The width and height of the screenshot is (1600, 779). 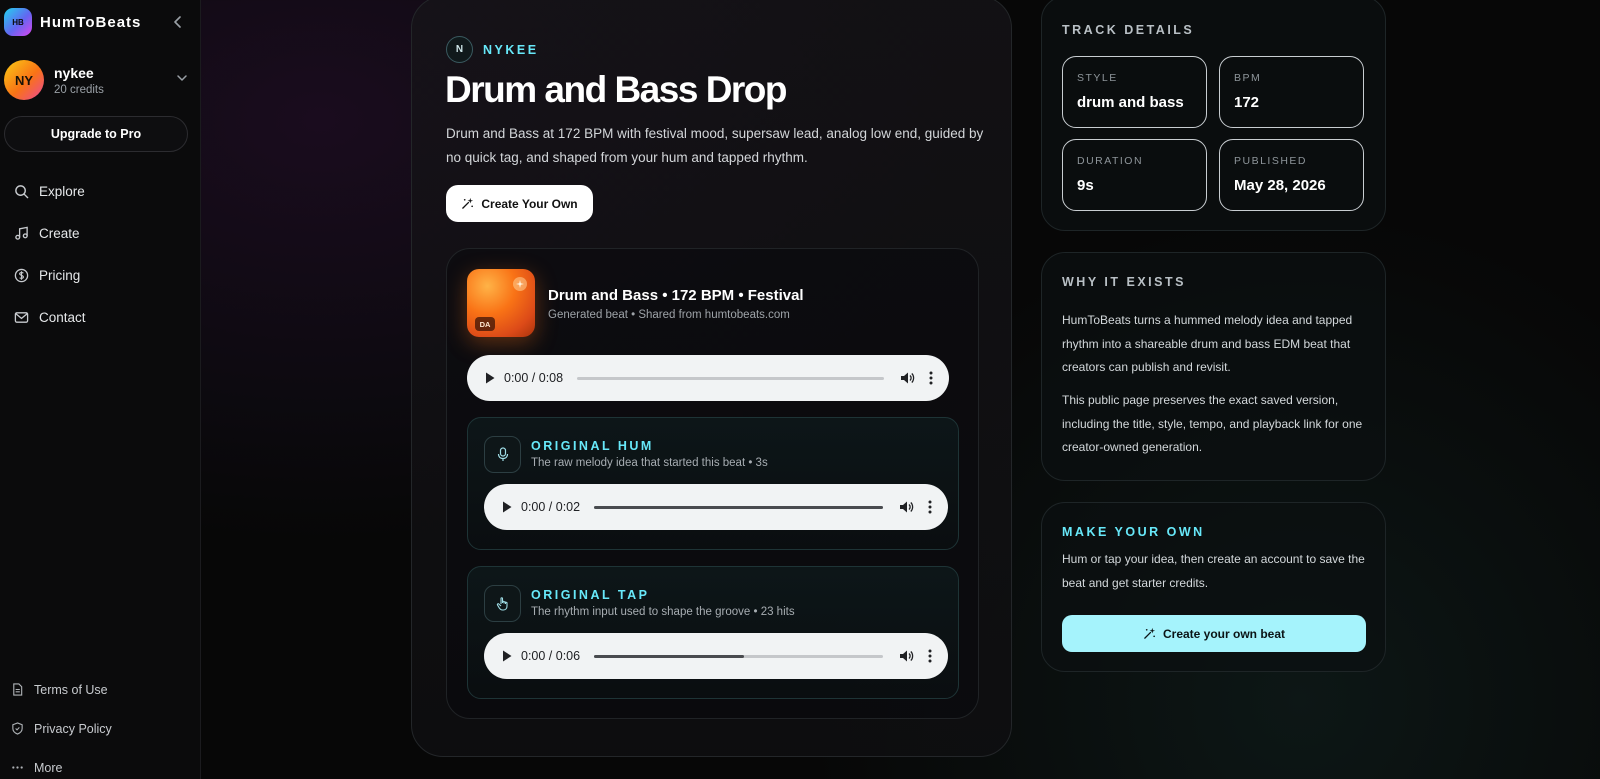 I want to click on duration-stat: DURATION 9s, so click(x=1134, y=175).